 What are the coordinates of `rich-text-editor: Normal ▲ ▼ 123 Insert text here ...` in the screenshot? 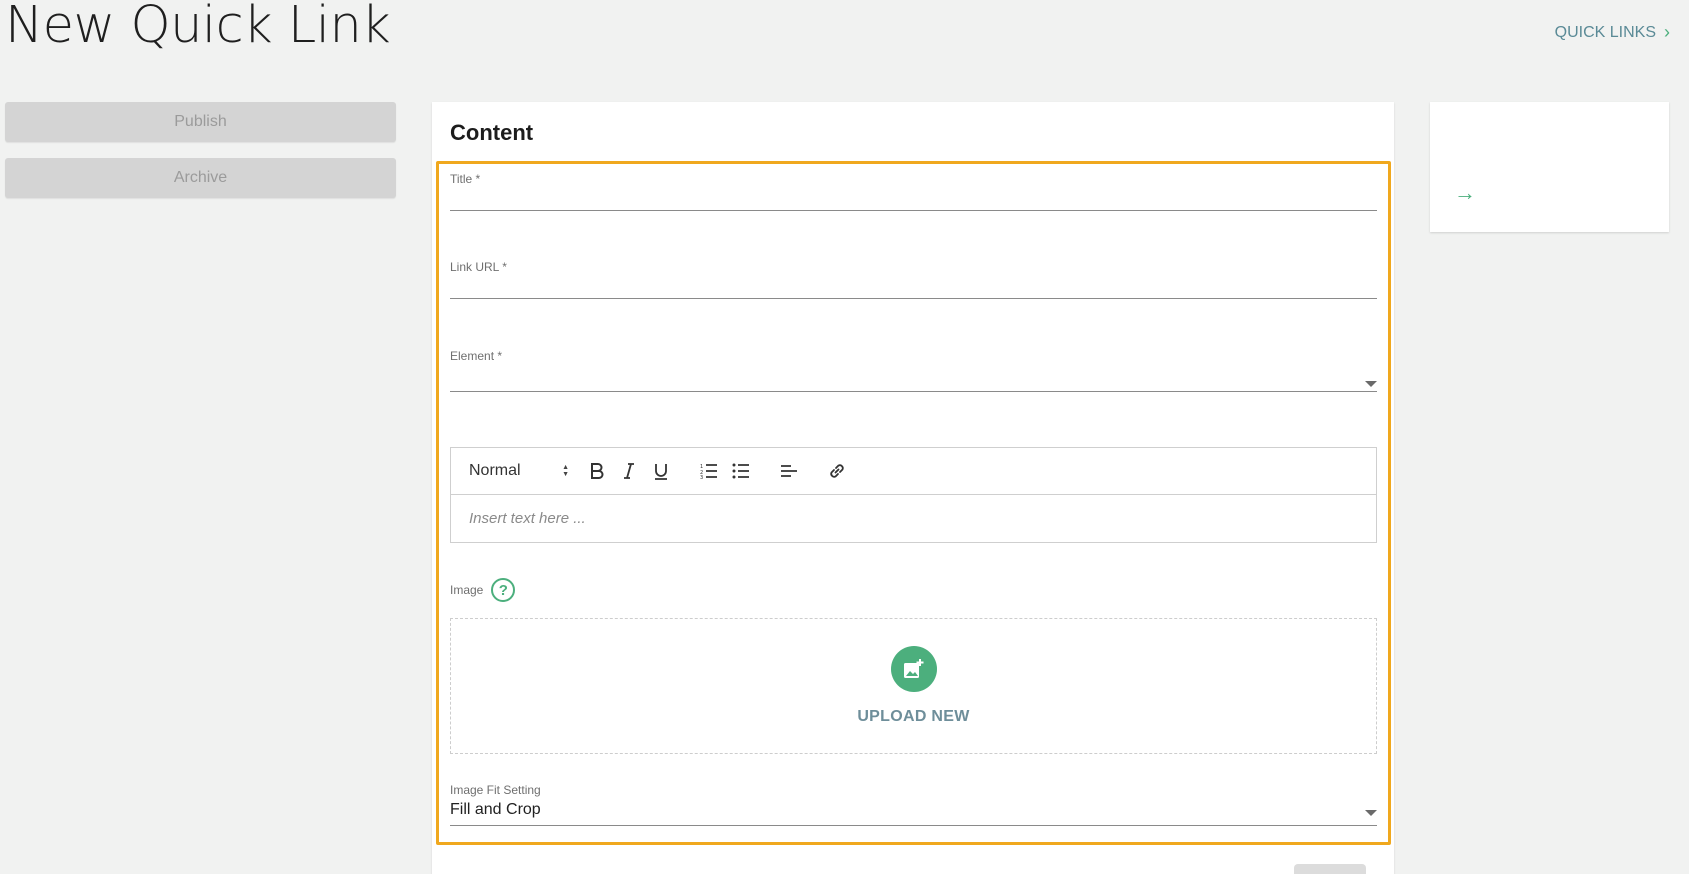 It's located at (913, 495).